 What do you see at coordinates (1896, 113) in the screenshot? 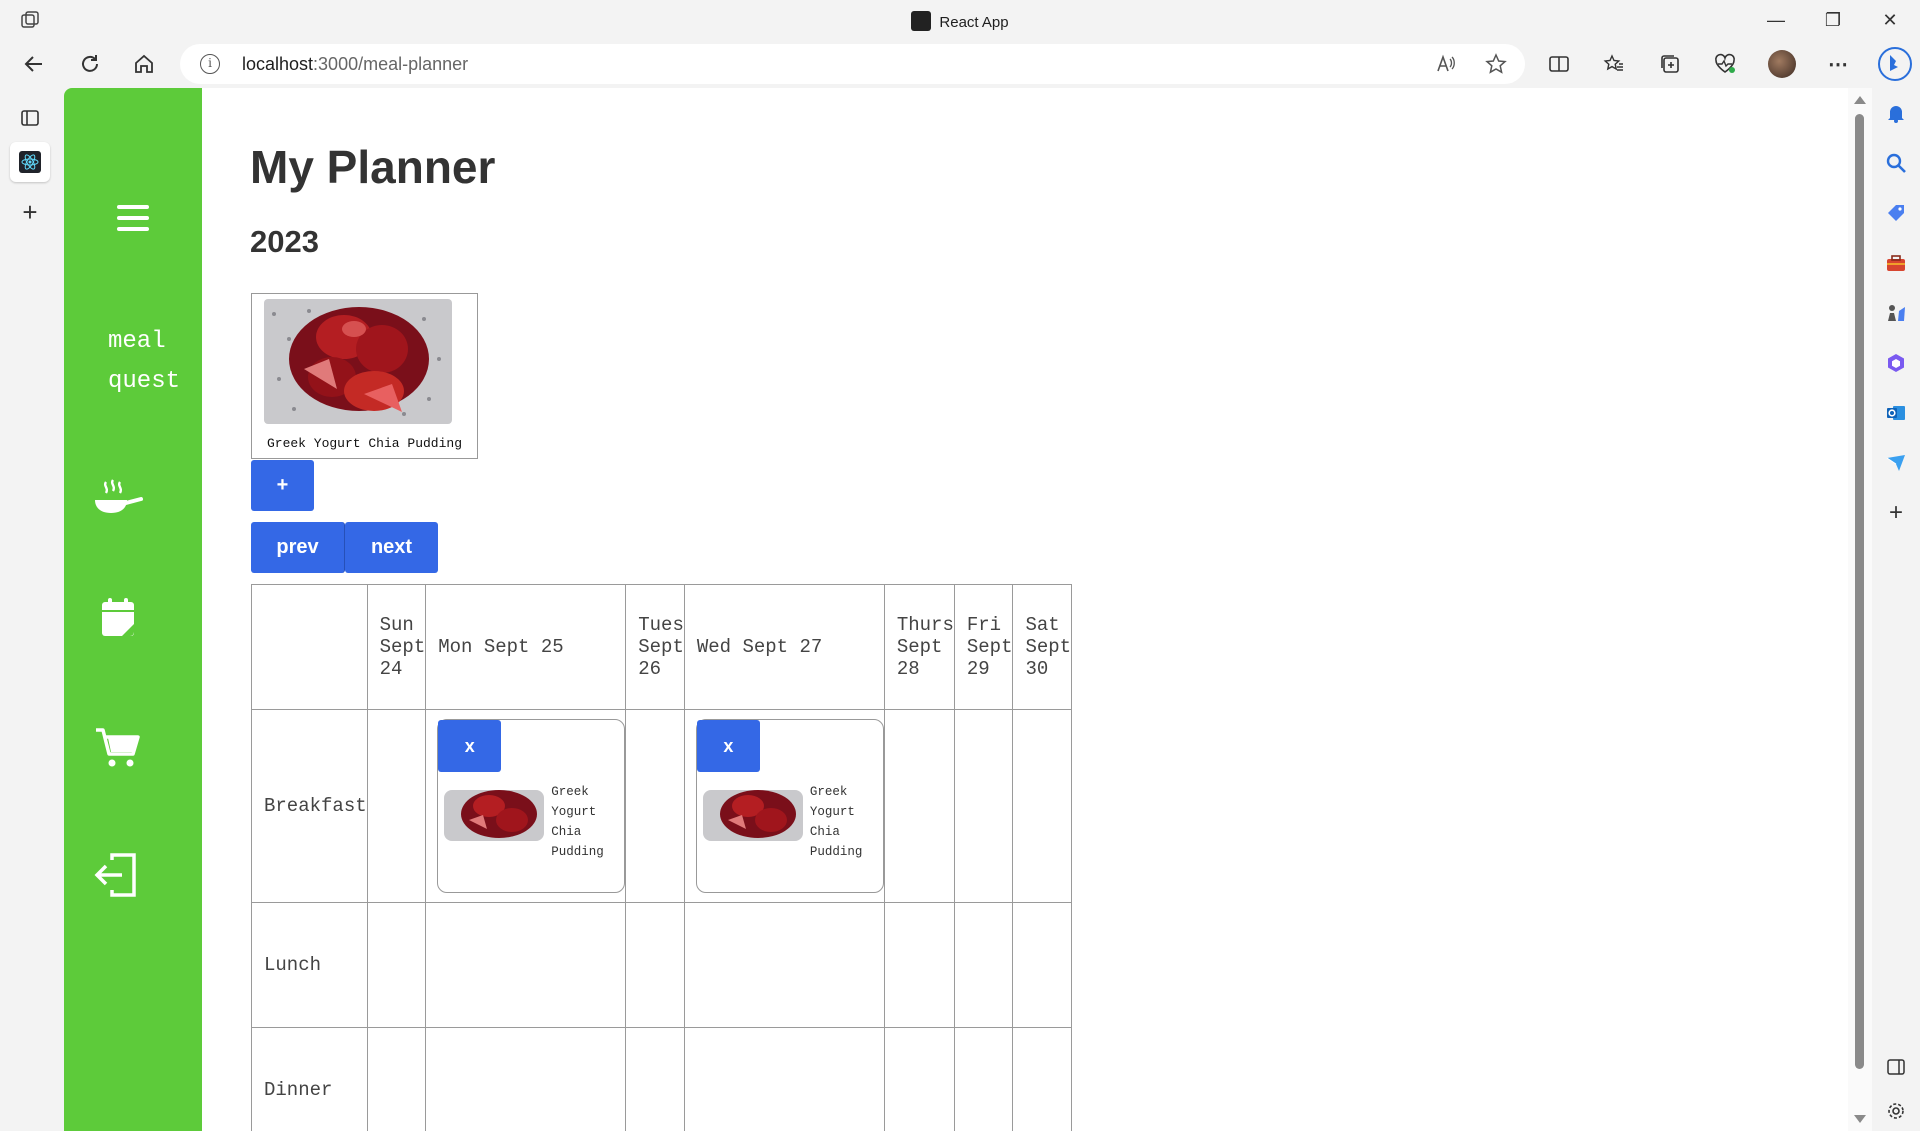
I see `notifications-button` at bounding box center [1896, 113].